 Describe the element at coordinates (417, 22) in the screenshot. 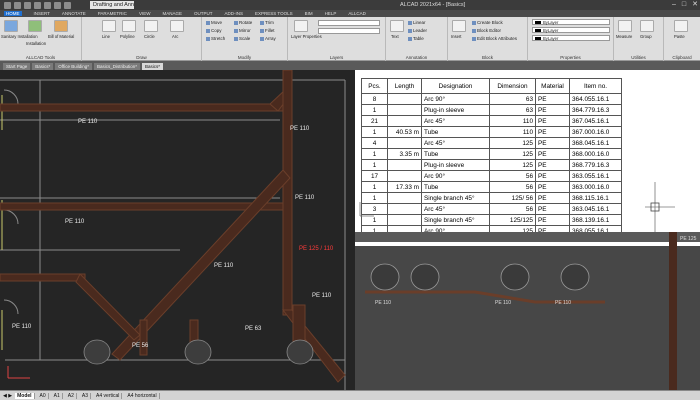

I see `linear-dim-tool: Linear` at that location.